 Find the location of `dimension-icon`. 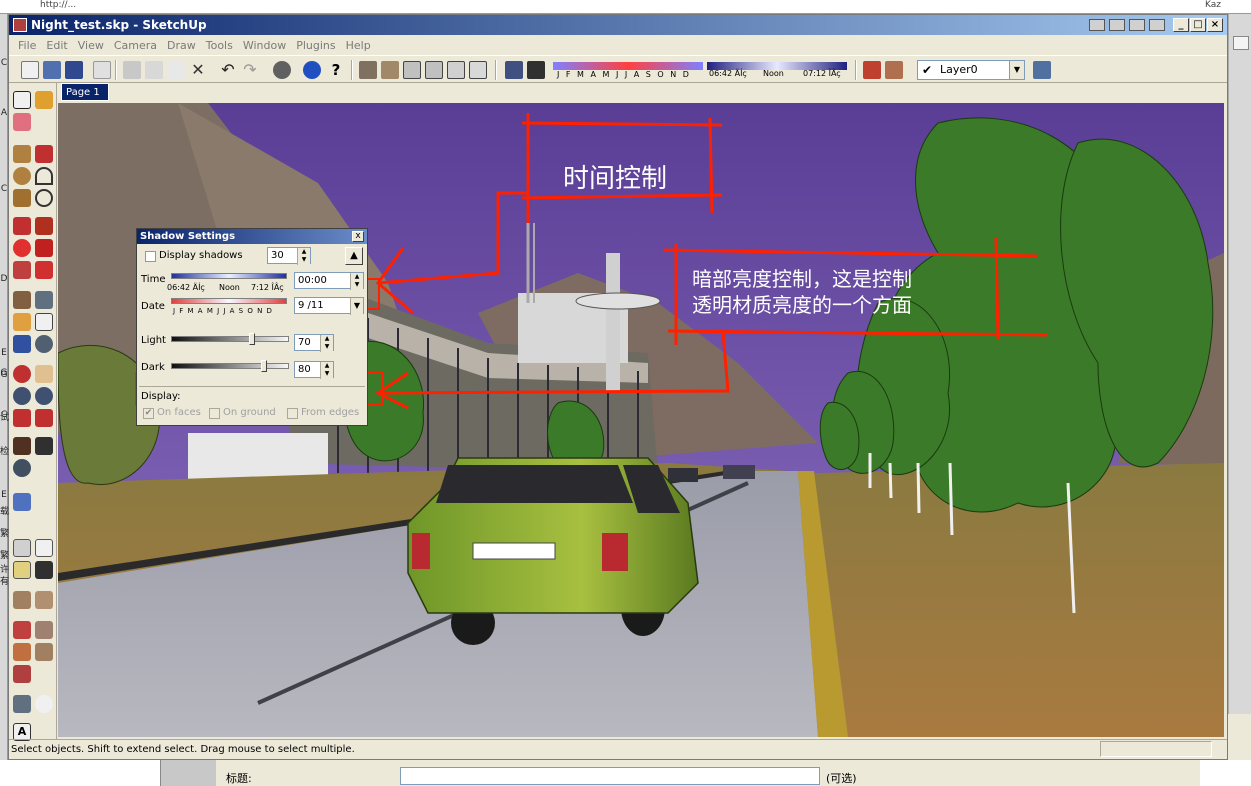

dimension-icon is located at coordinates (44, 300).